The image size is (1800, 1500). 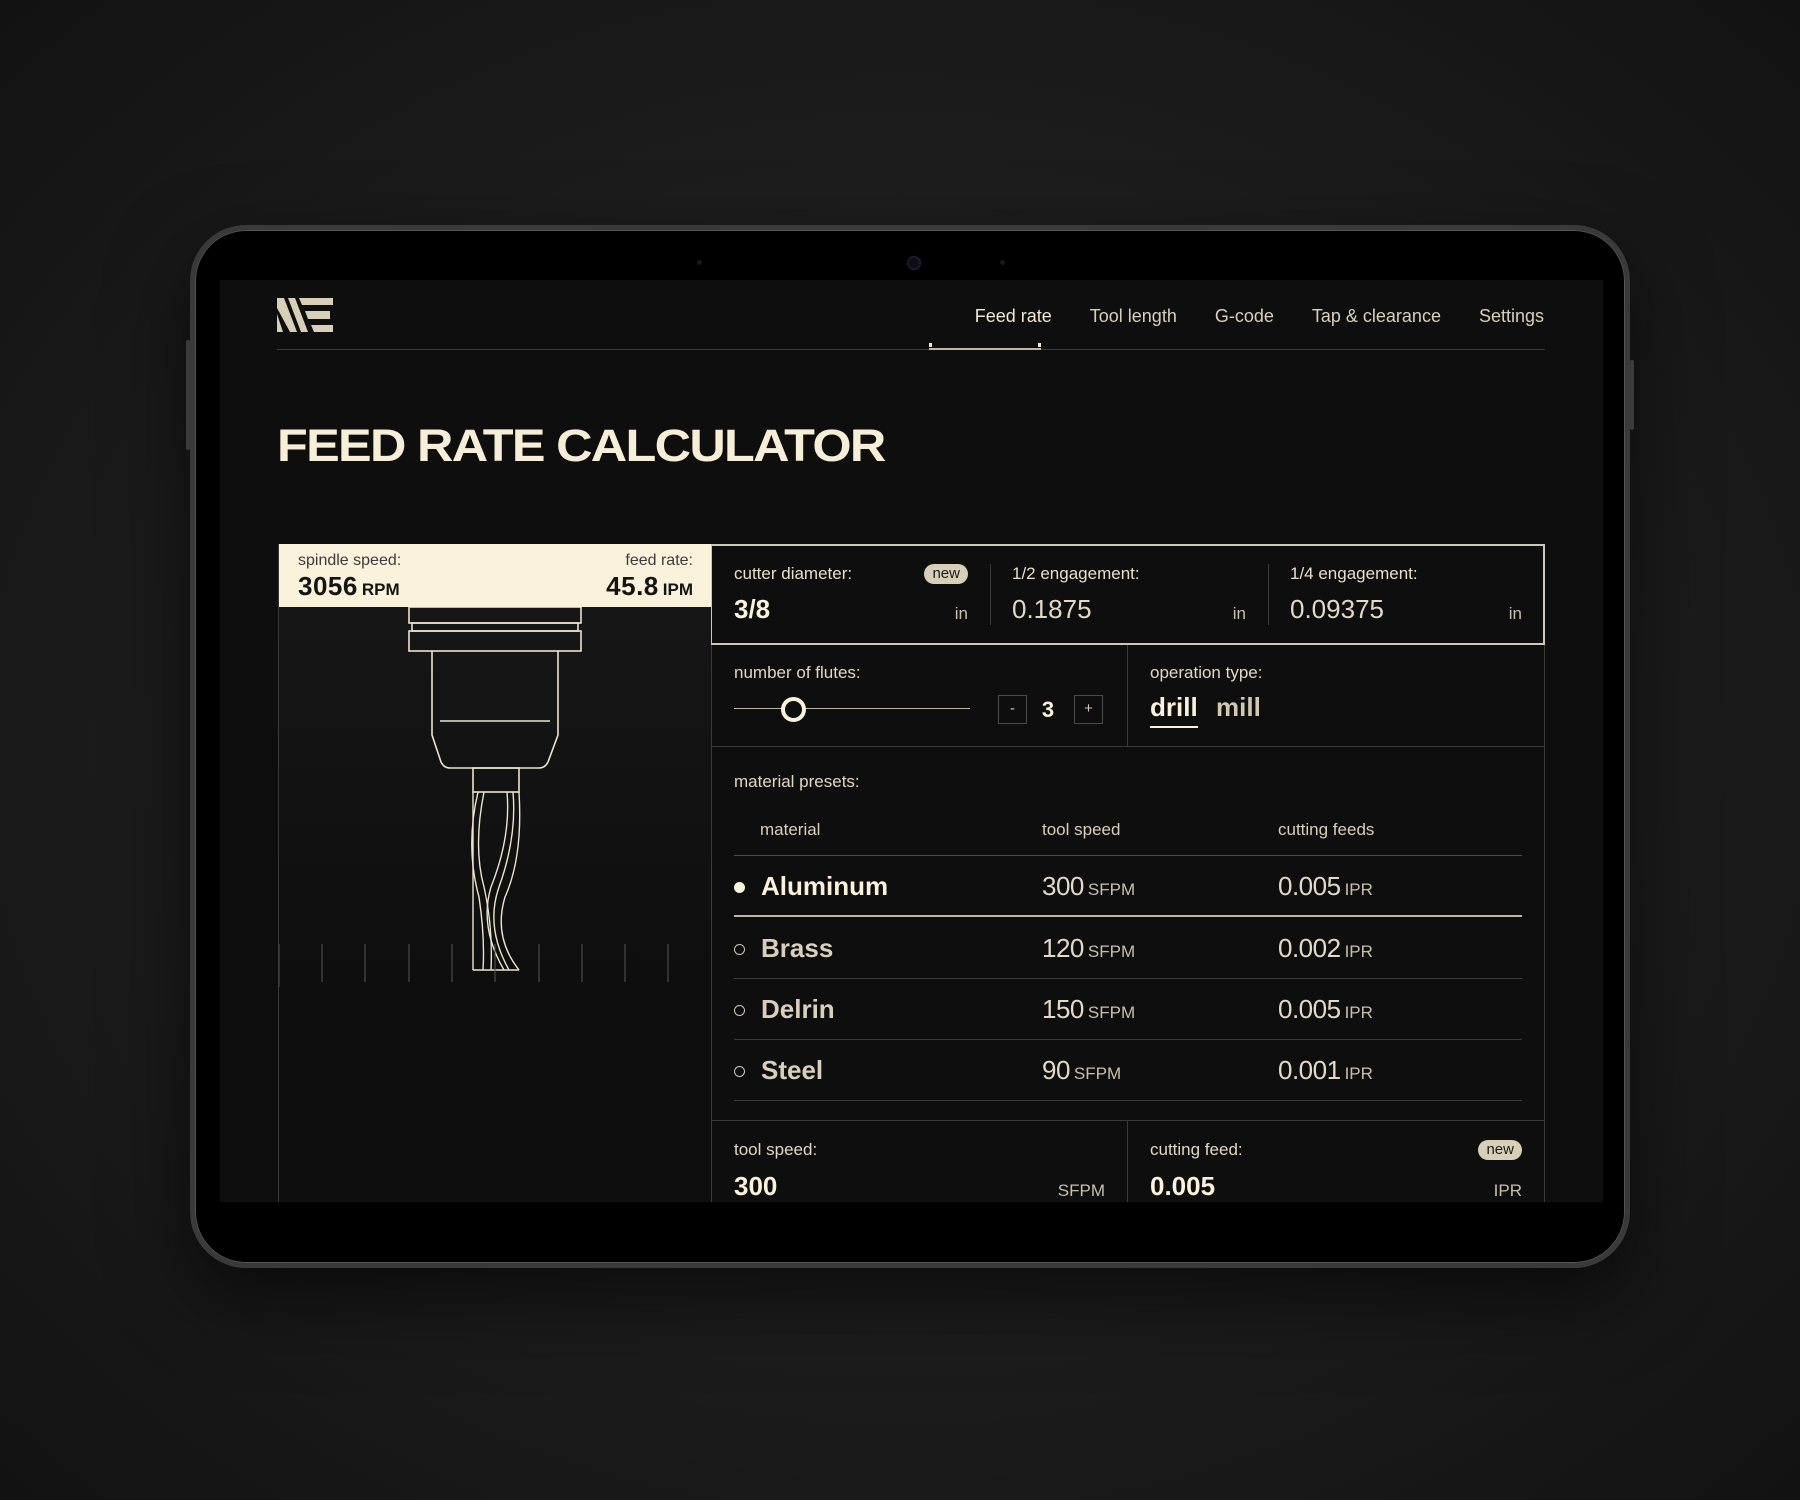 What do you see at coordinates (1063, 1009) in the screenshot?
I see `tool-speed-value: 150` at bounding box center [1063, 1009].